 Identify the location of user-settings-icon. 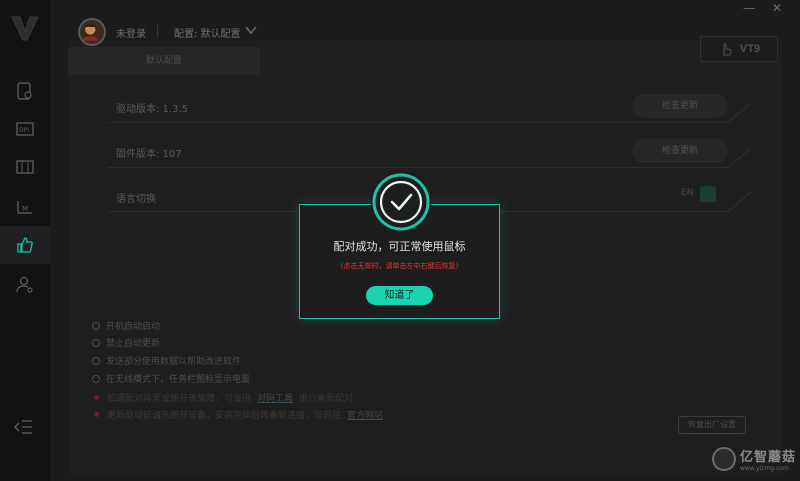
(24, 284).